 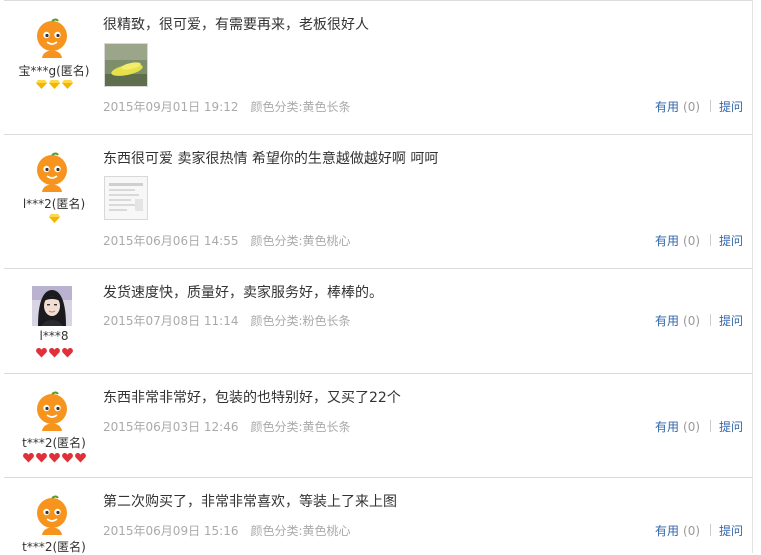 What do you see at coordinates (252, 398) in the screenshot?
I see `review-text: 东西非常非常好，包装的也特别好，又买了22个` at bounding box center [252, 398].